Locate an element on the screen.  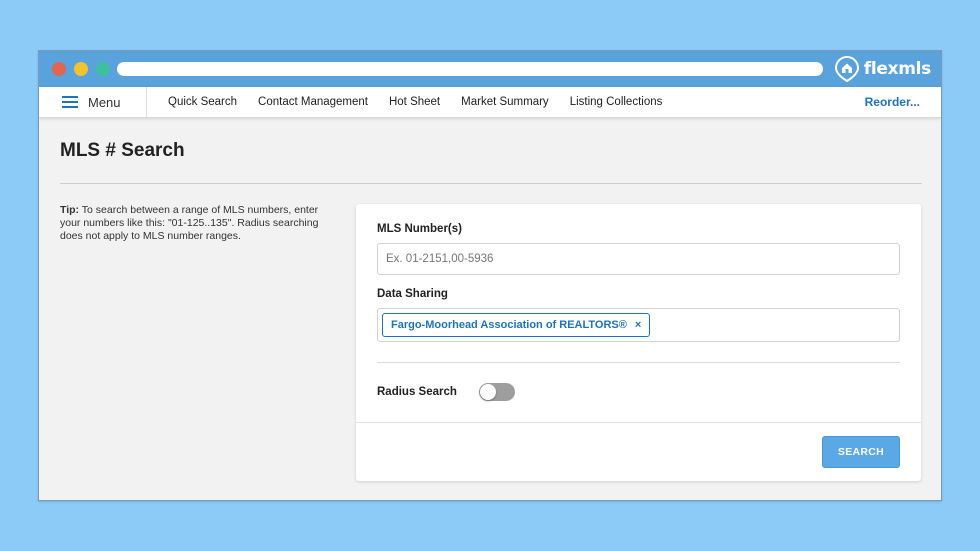
house-pin-icon is located at coordinates (846, 69).